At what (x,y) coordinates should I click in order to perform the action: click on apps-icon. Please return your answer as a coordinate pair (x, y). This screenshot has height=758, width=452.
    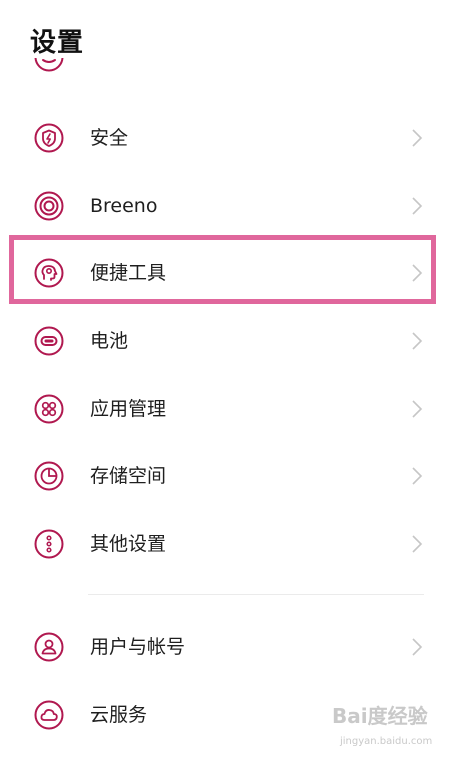
    Looking at the image, I should click on (49, 409).